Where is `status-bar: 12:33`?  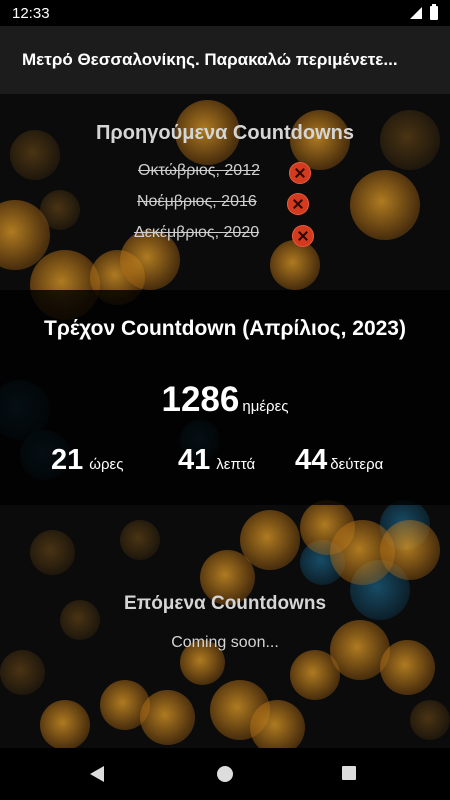 status-bar: 12:33 is located at coordinates (225, 13).